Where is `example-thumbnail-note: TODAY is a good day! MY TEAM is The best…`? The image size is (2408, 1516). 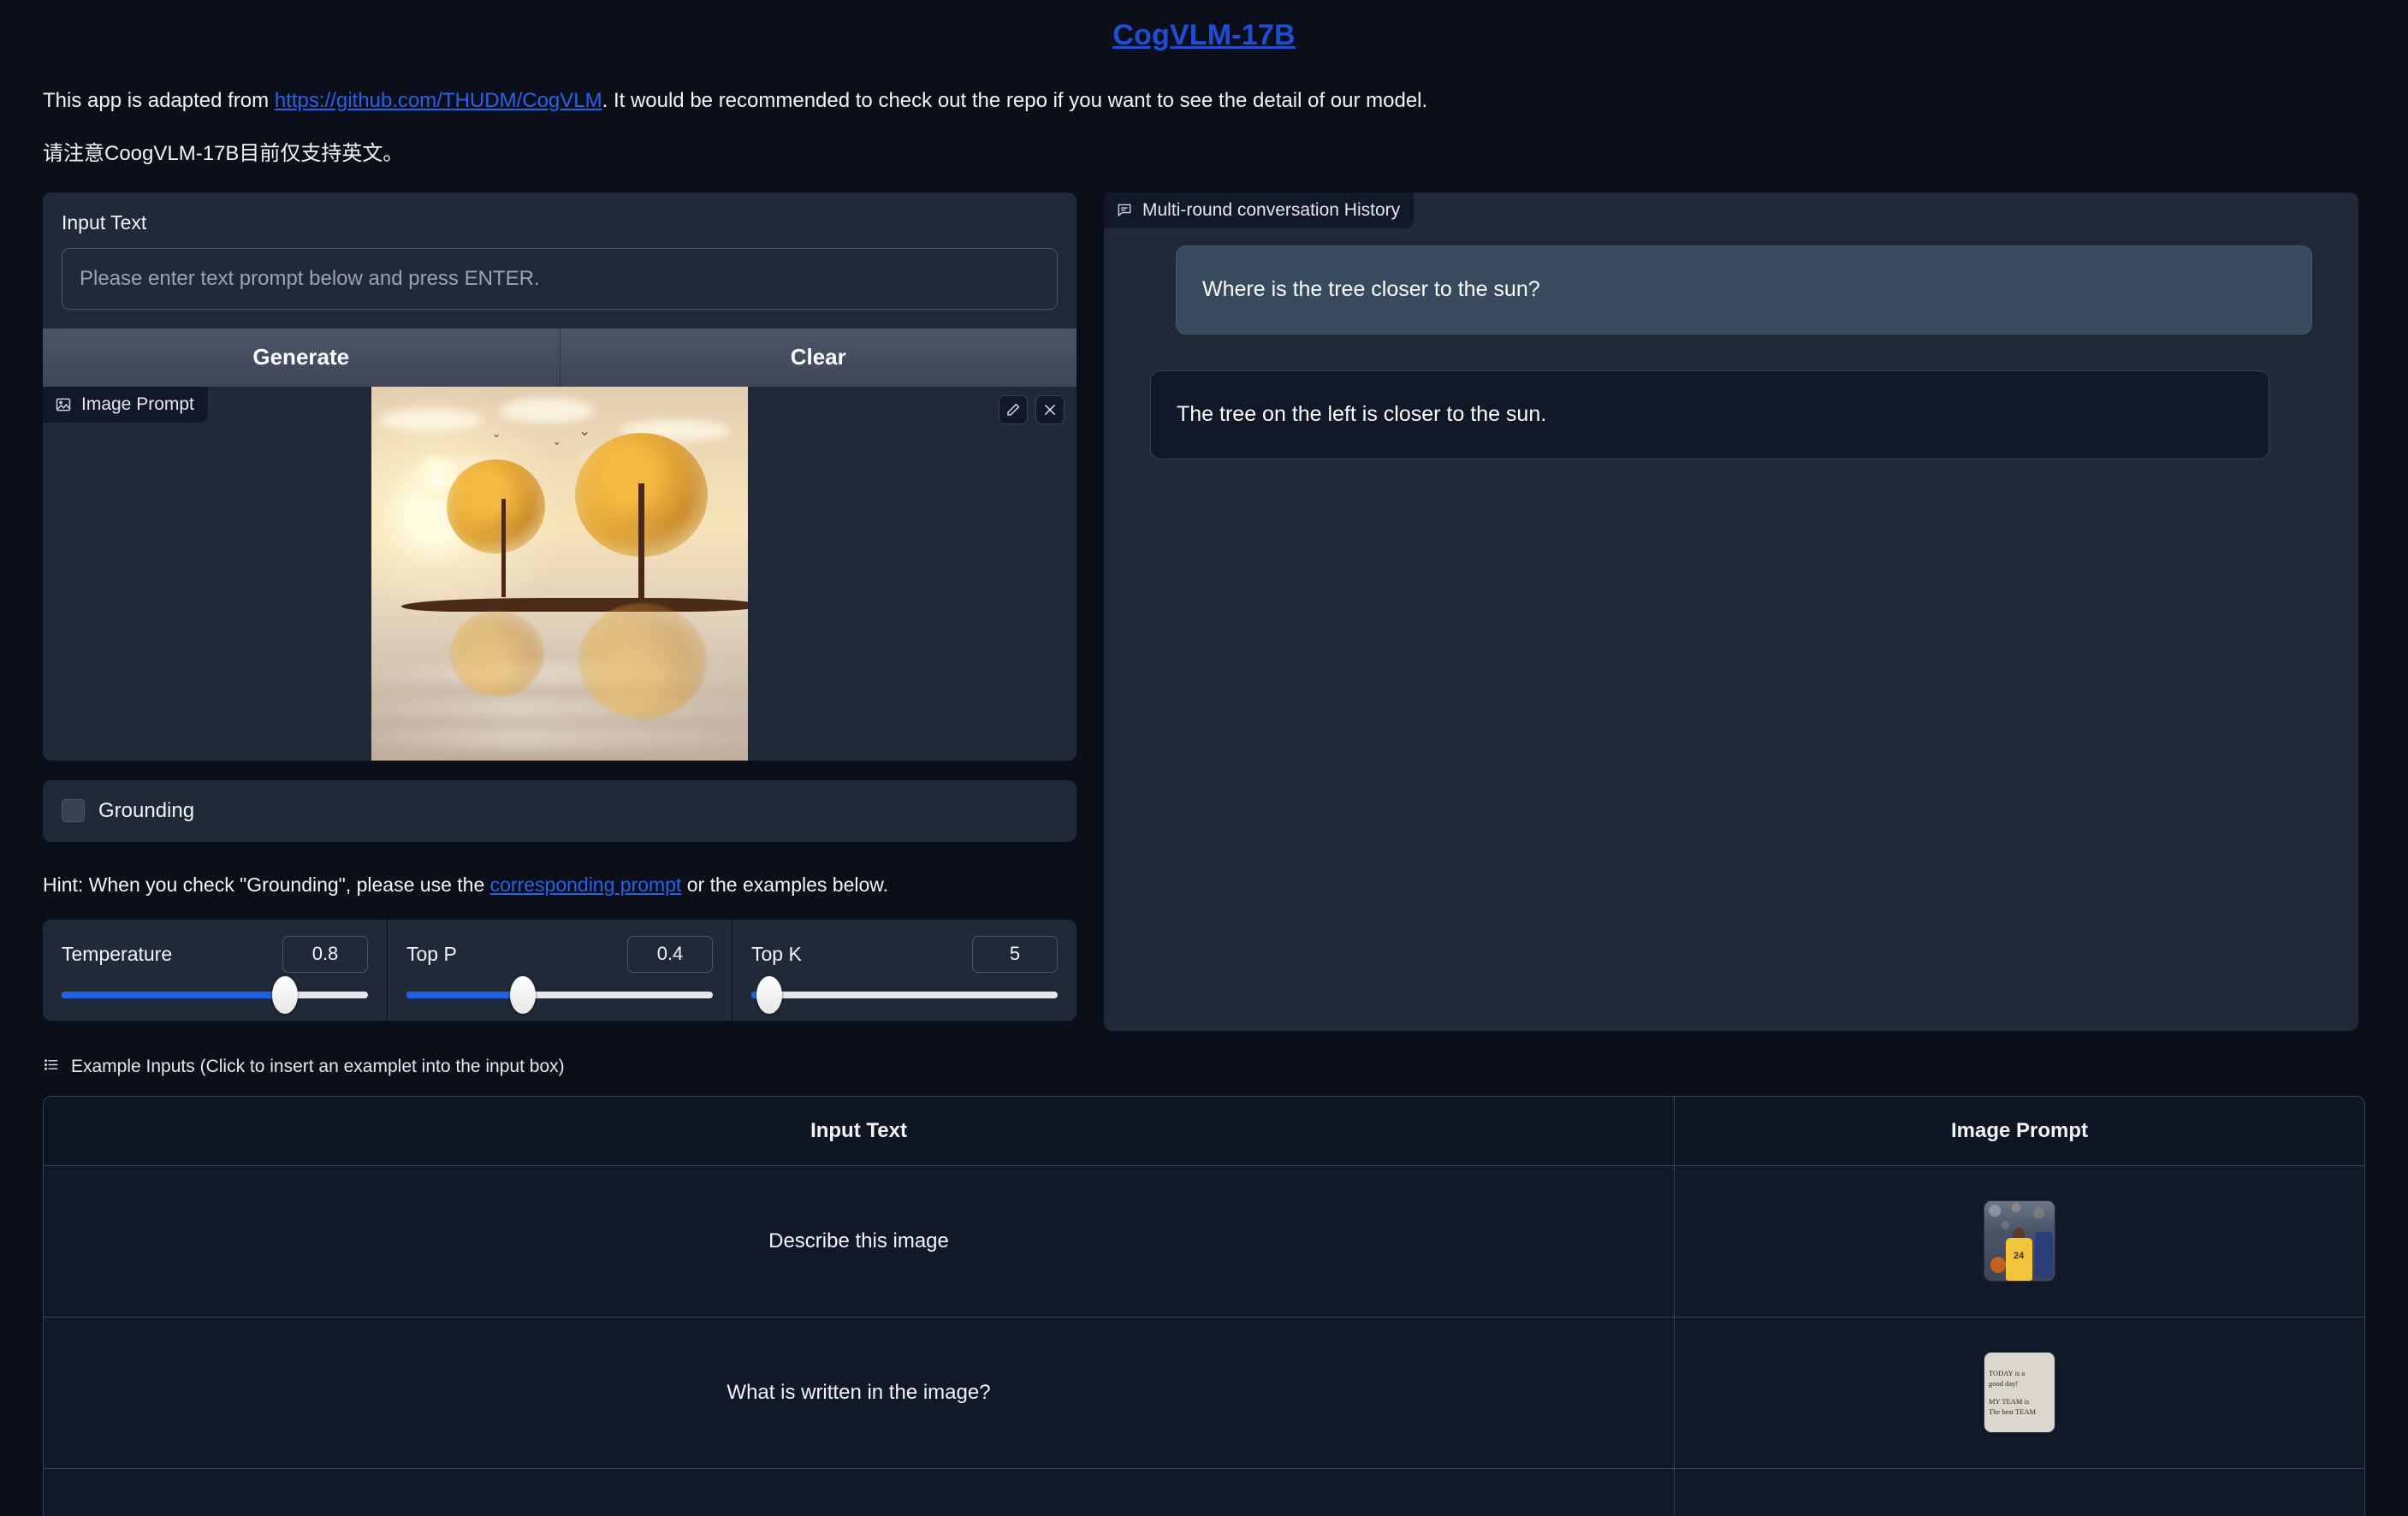 example-thumbnail-note: TODAY is a good day! MY TEAM is The best… is located at coordinates (2020, 1393).